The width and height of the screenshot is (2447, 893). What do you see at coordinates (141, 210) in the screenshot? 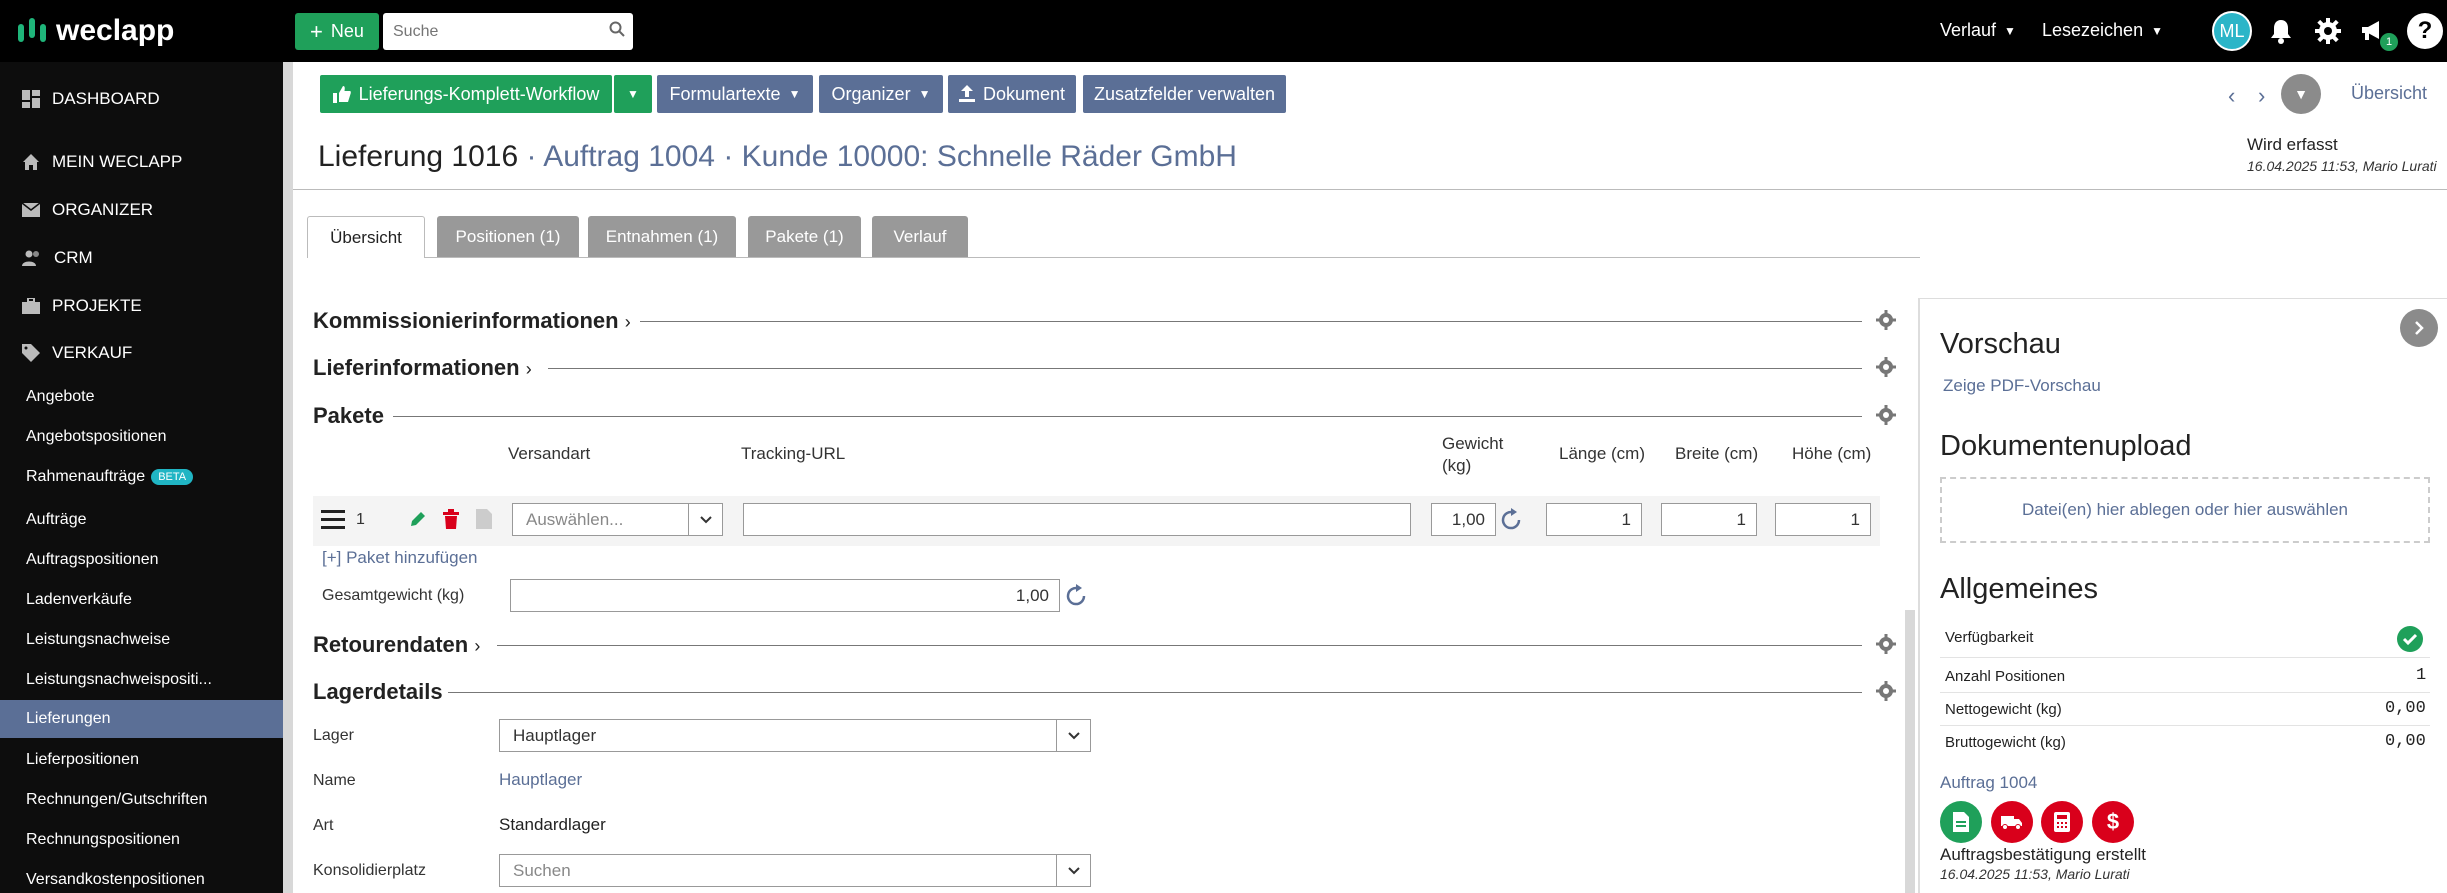
I see `sidebar-item-organizer: ORGANIZER` at bounding box center [141, 210].